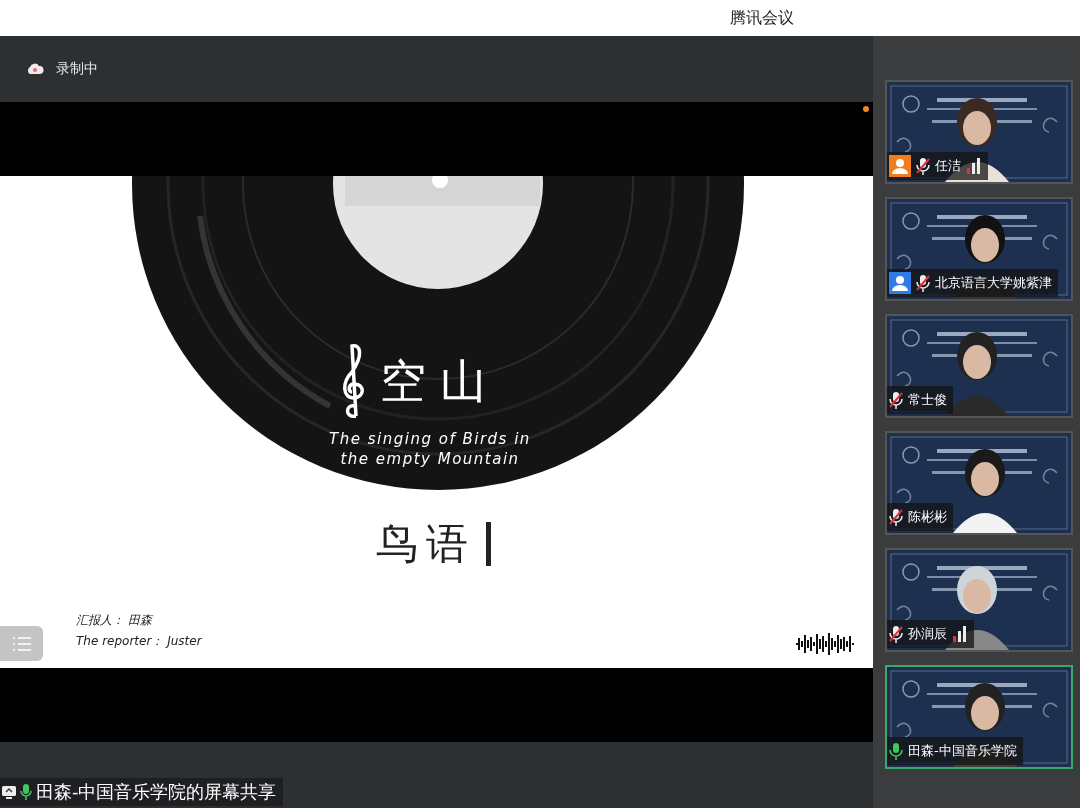 The height and width of the screenshot is (812, 1080). What do you see at coordinates (430, 459) in the screenshot?
I see `slide-subtitle: the empty Mountain` at bounding box center [430, 459].